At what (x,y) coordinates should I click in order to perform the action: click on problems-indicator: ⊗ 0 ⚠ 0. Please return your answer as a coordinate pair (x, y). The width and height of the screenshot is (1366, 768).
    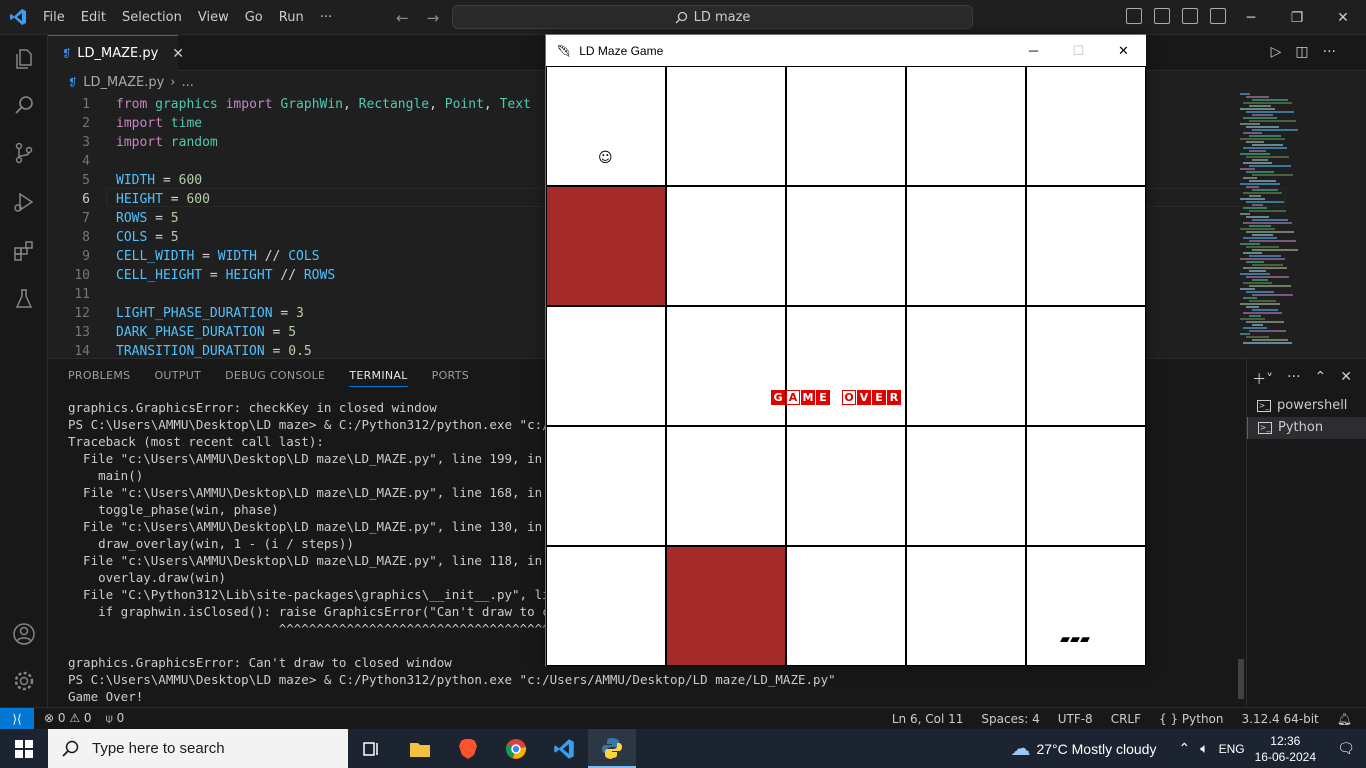
    Looking at the image, I should click on (68, 718).